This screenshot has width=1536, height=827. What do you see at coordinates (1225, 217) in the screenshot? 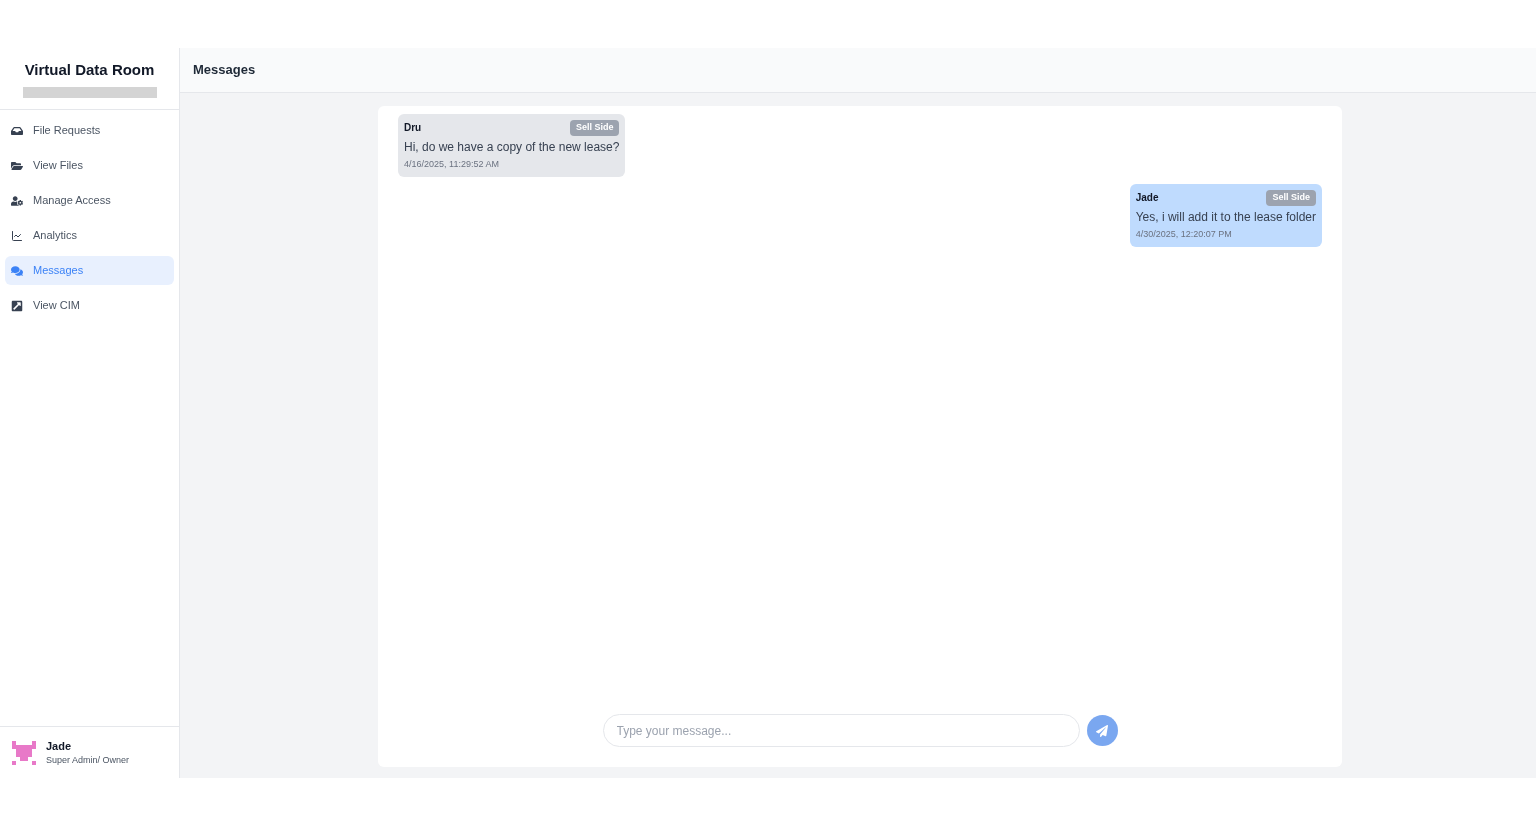
I see `message-text: Yes, i will add it to the lease folder` at bounding box center [1225, 217].